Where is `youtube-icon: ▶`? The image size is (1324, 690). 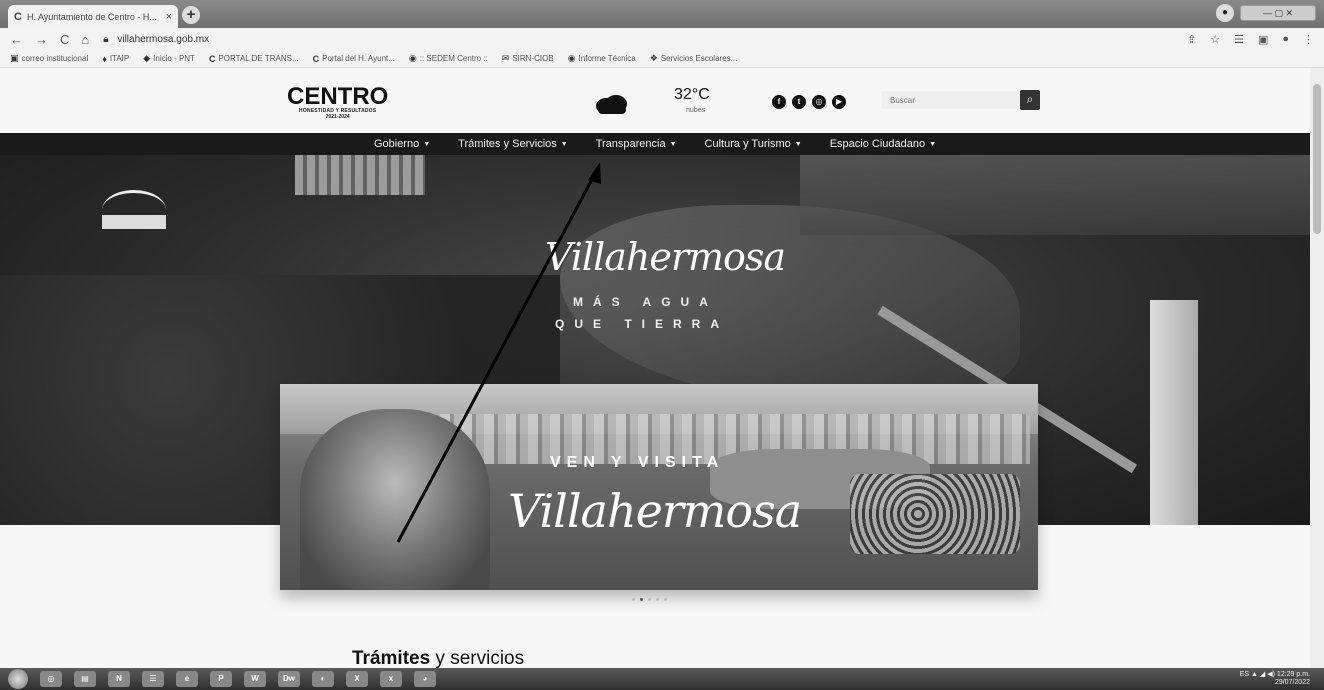
youtube-icon: ▶ is located at coordinates (839, 102).